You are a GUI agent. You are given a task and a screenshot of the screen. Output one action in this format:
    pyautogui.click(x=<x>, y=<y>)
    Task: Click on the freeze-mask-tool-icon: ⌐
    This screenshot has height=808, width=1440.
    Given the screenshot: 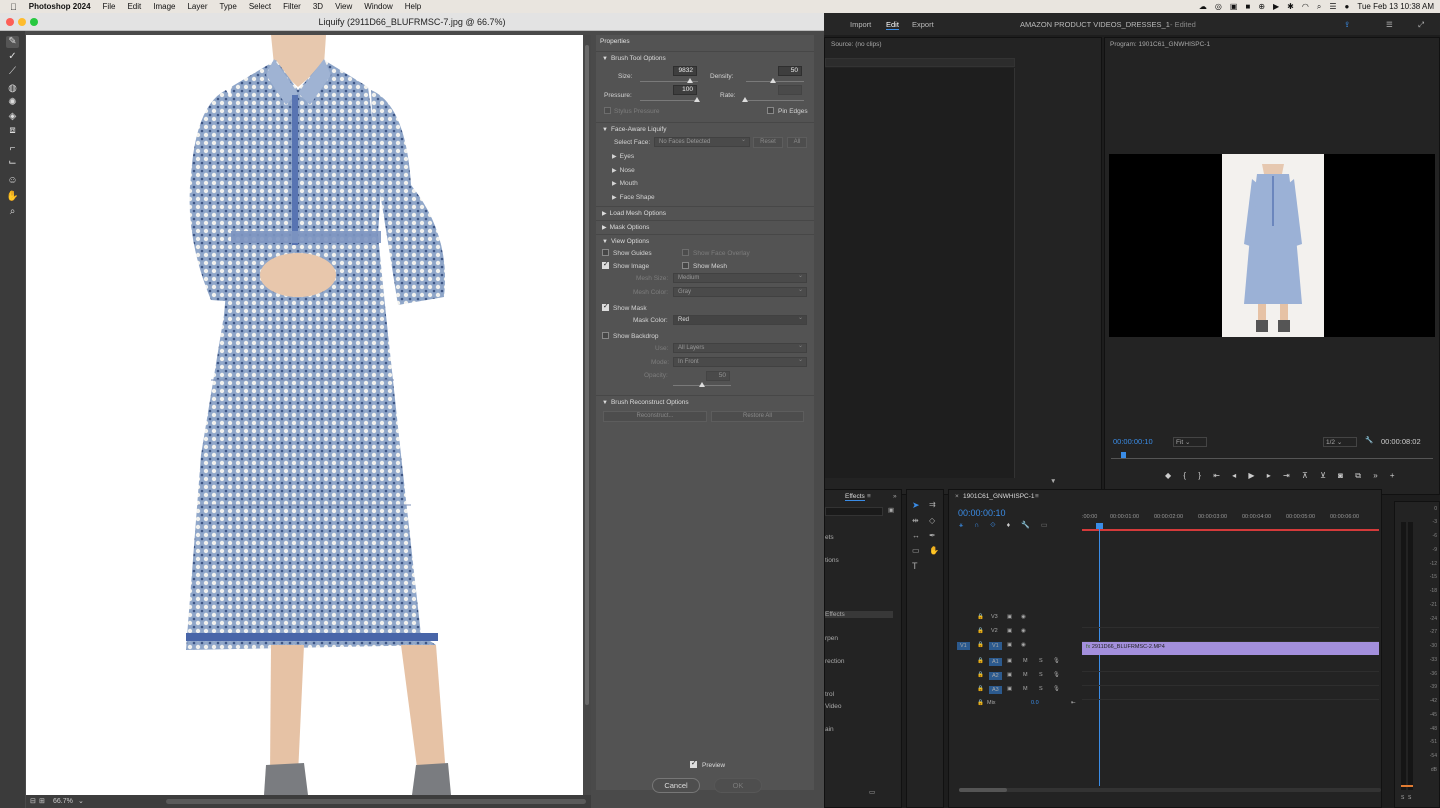 What is the action you would take?
    pyautogui.click(x=12, y=149)
    